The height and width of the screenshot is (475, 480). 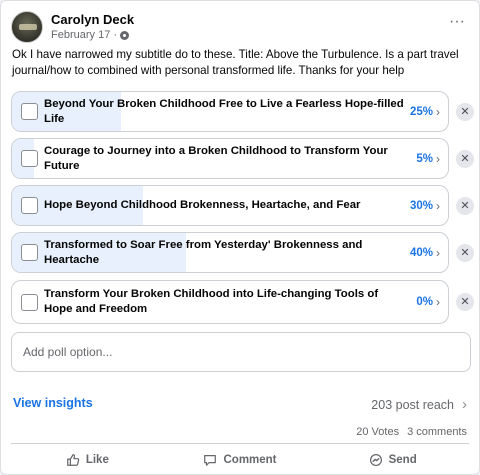 I want to click on view-insights-link: View insights, so click(x=53, y=403).